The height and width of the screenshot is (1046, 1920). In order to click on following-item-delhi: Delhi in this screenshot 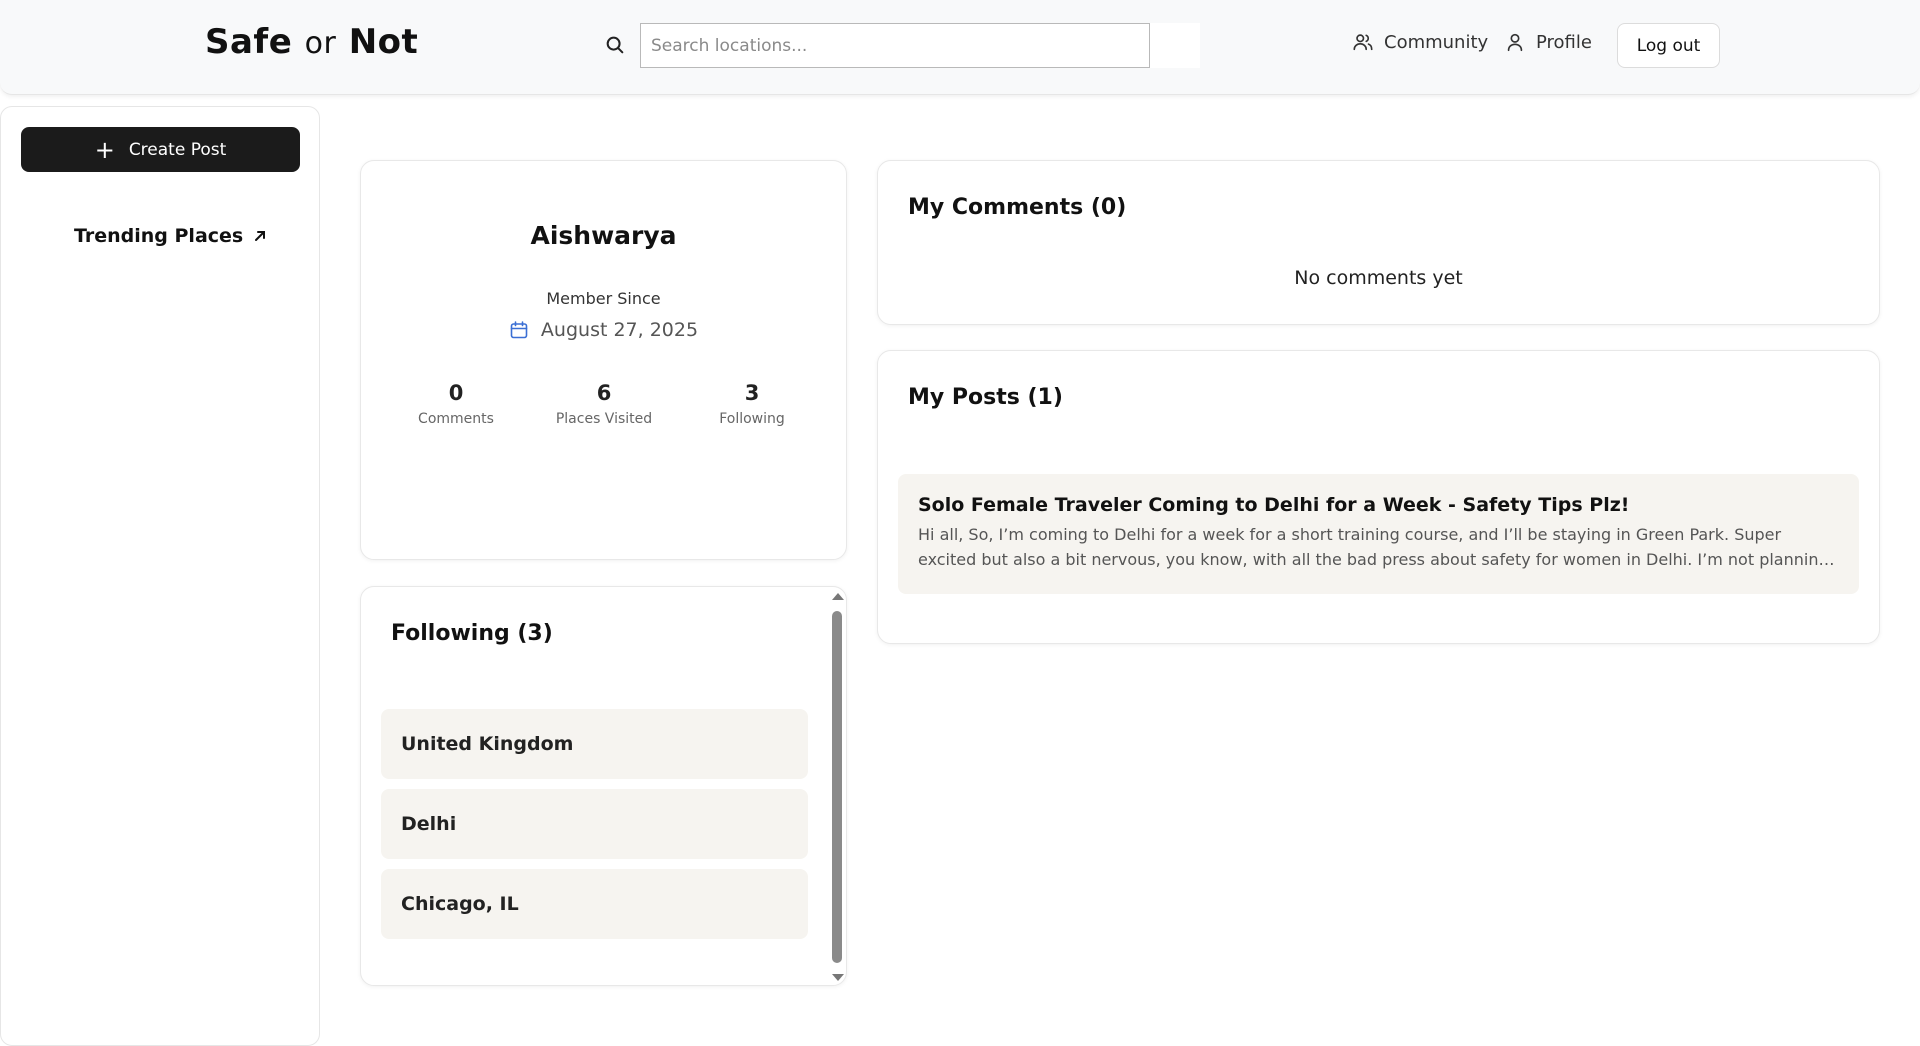, I will do `click(594, 824)`.